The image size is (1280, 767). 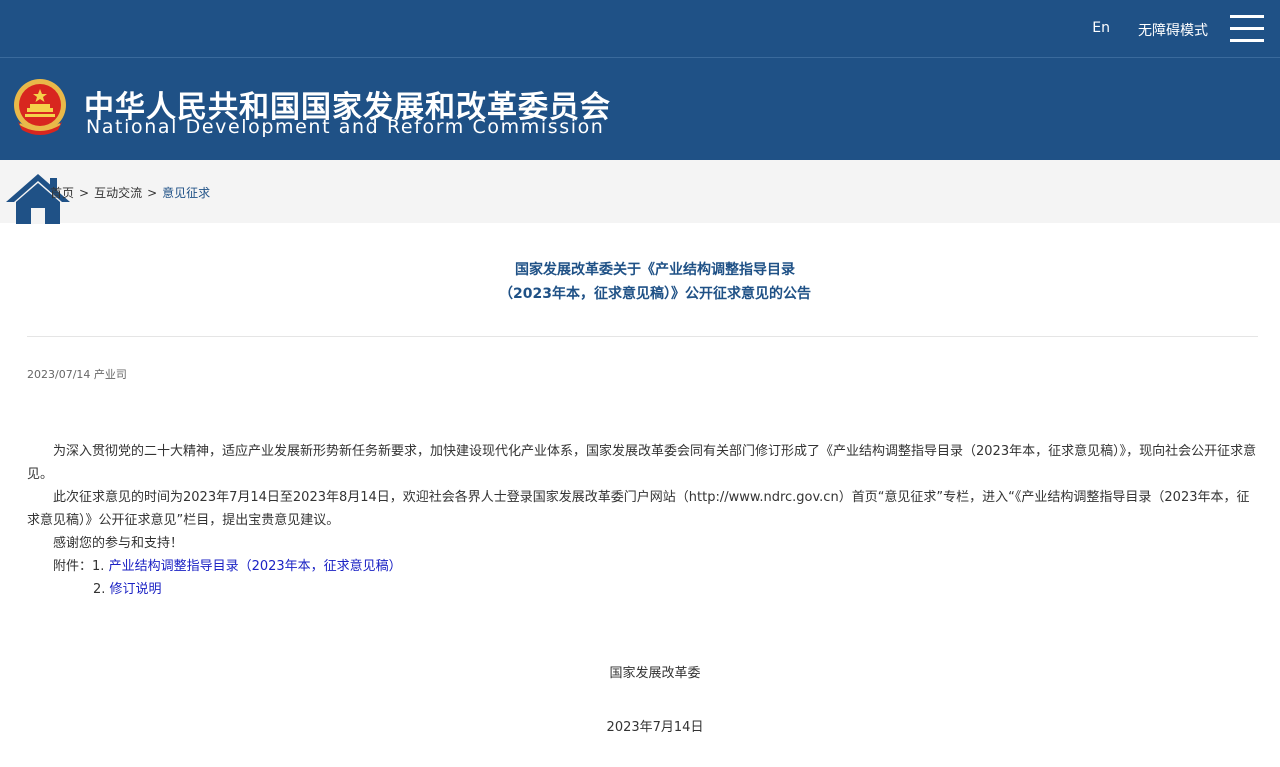 What do you see at coordinates (1173, 30) in the screenshot?
I see `accessibility-mode-link: 无障碍模式` at bounding box center [1173, 30].